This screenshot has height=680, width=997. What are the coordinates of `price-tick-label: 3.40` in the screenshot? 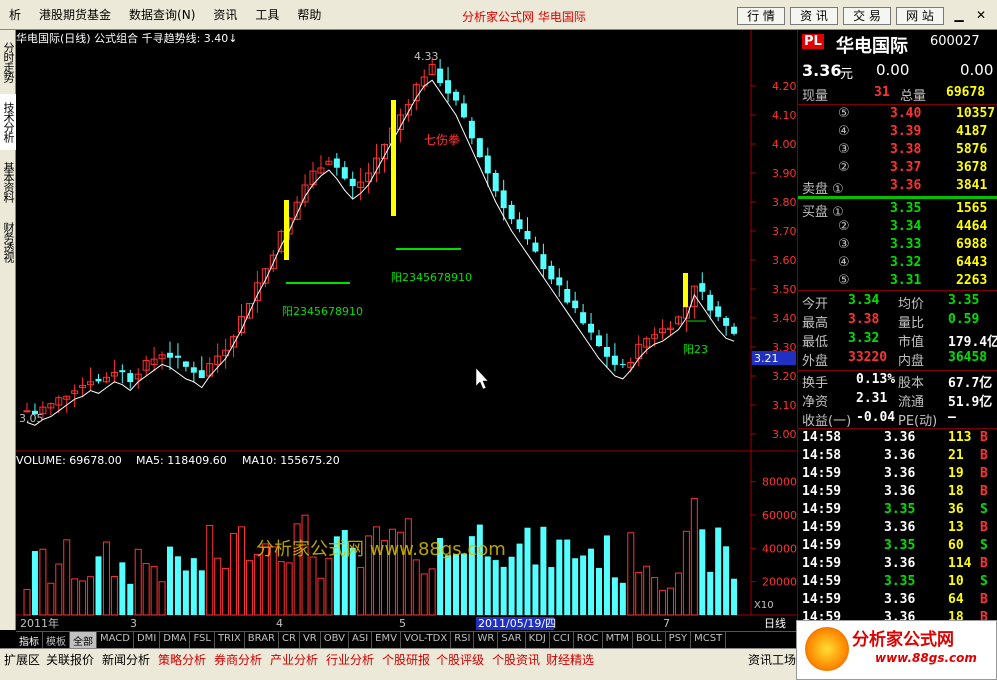 It's located at (784, 318).